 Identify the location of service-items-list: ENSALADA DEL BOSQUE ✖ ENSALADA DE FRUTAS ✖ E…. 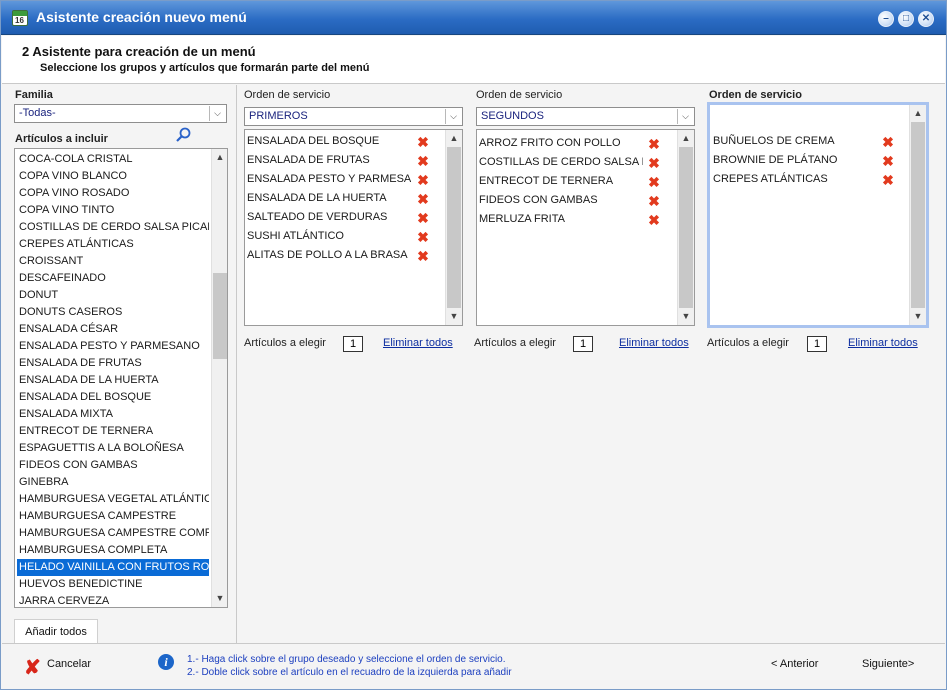
(353, 227).